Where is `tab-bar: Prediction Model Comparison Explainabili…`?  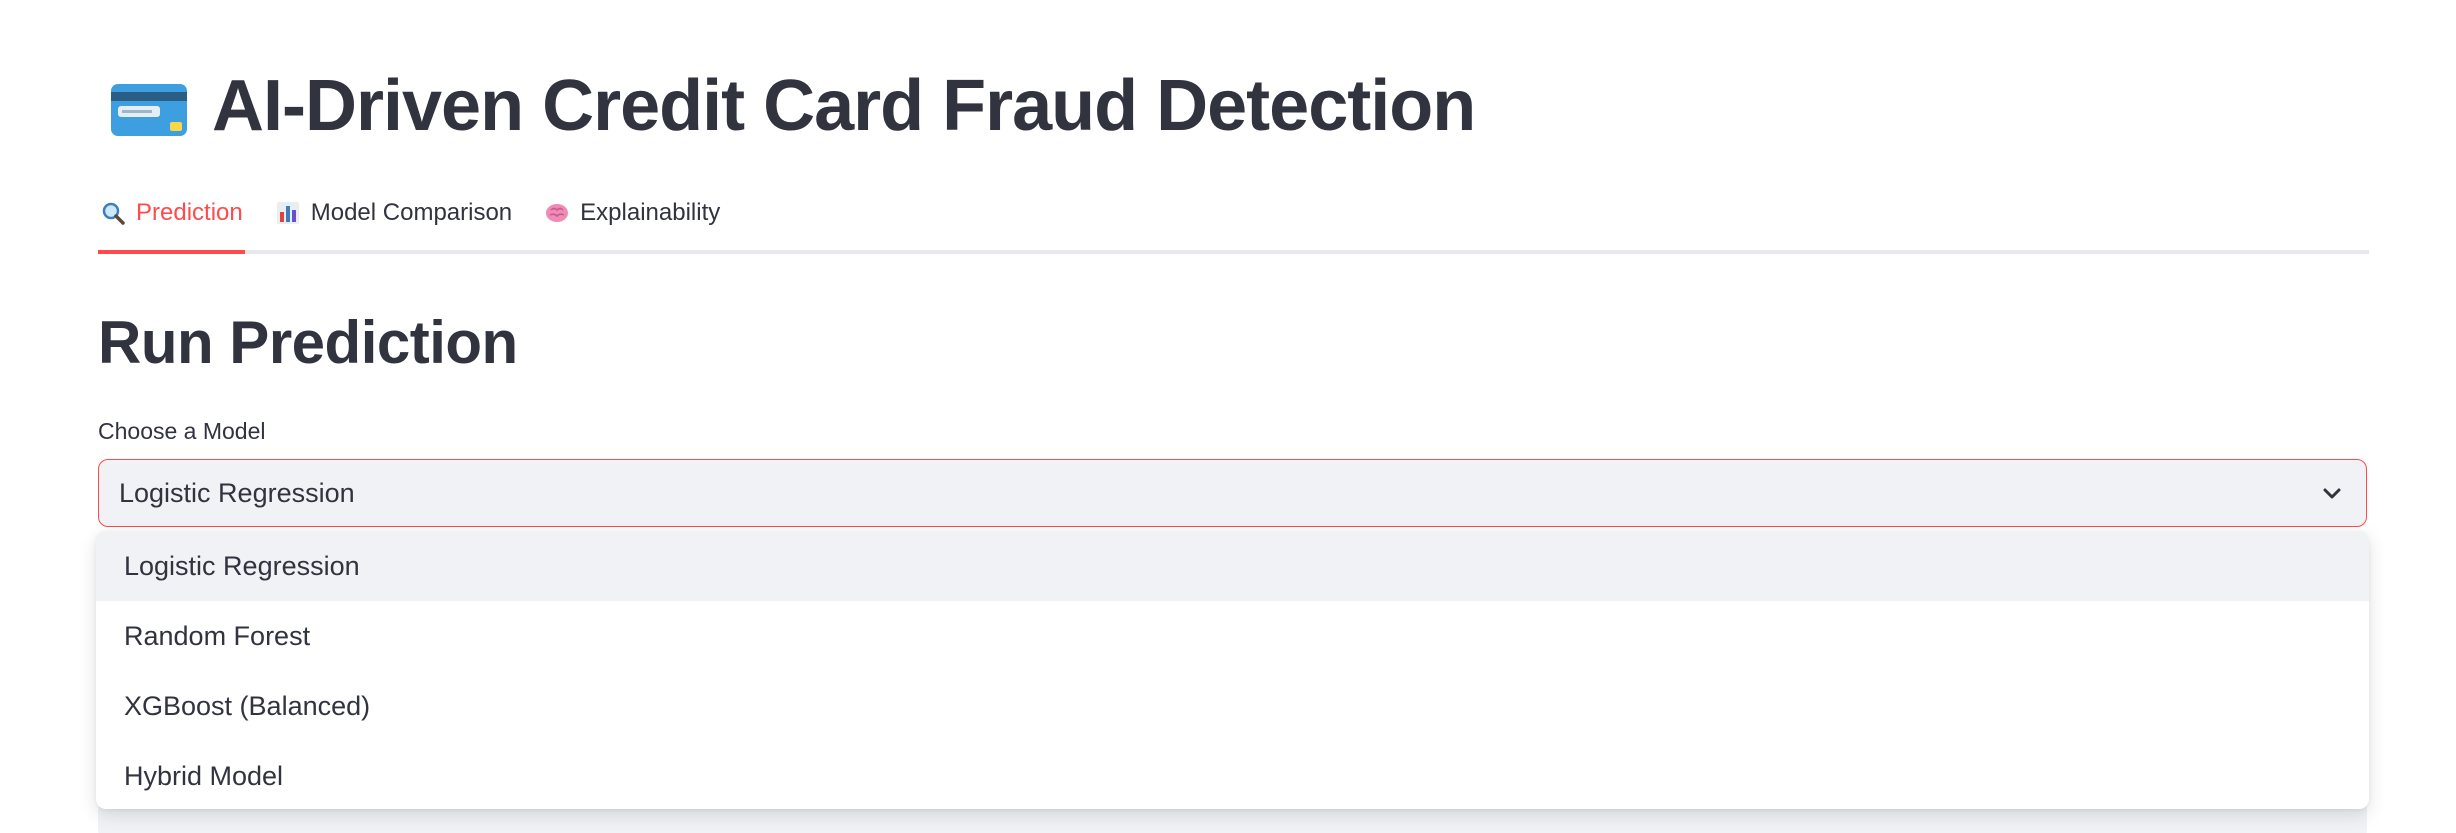 tab-bar: Prediction Model Comparison Explainabili… is located at coordinates (1233, 222).